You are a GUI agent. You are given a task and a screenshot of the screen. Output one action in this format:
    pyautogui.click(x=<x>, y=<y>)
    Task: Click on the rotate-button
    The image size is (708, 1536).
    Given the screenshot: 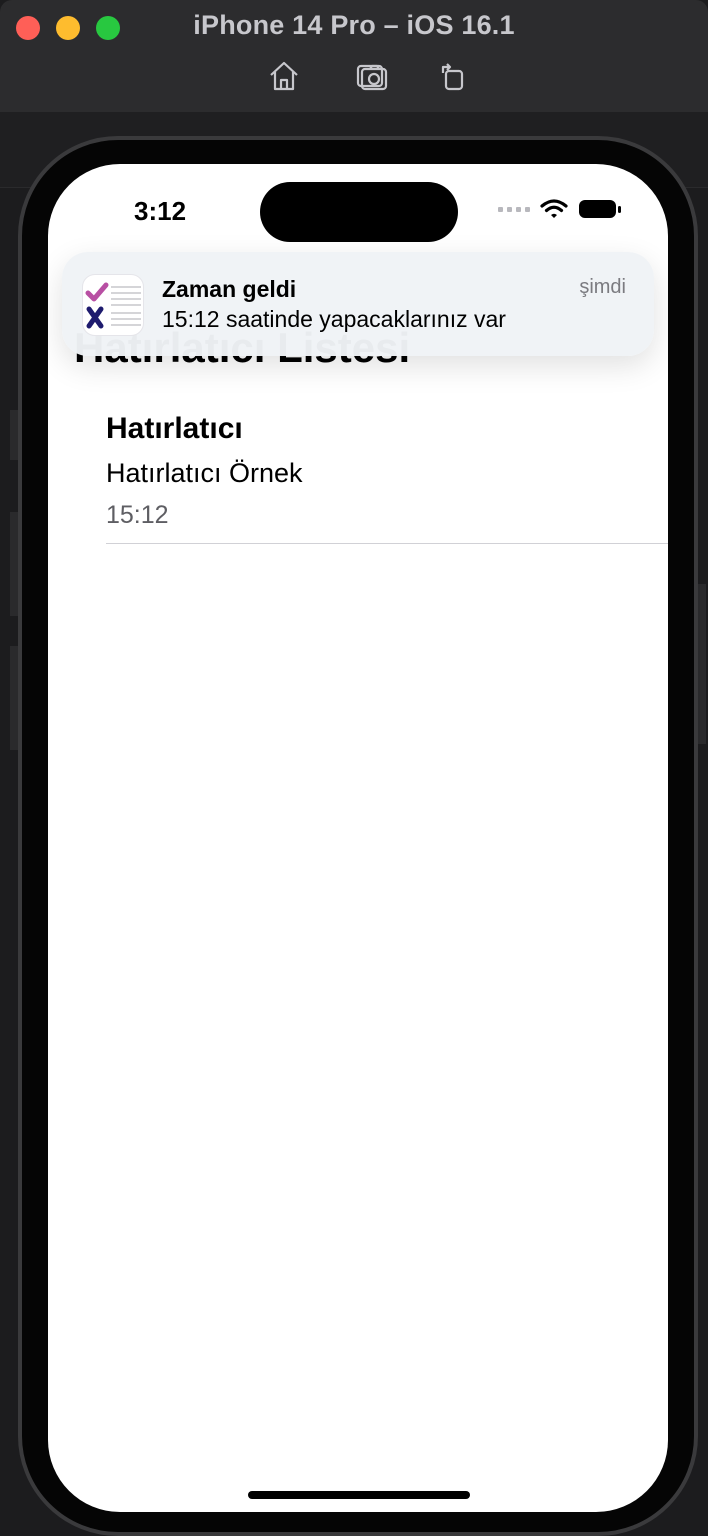 What is the action you would take?
    pyautogui.click(x=452, y=76)
    